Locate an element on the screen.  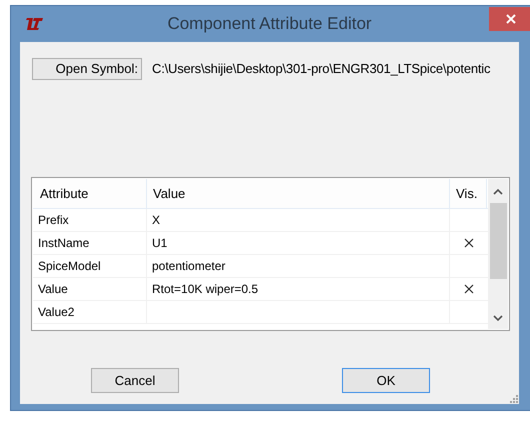
close-icon is located at coordinates (511, 19).